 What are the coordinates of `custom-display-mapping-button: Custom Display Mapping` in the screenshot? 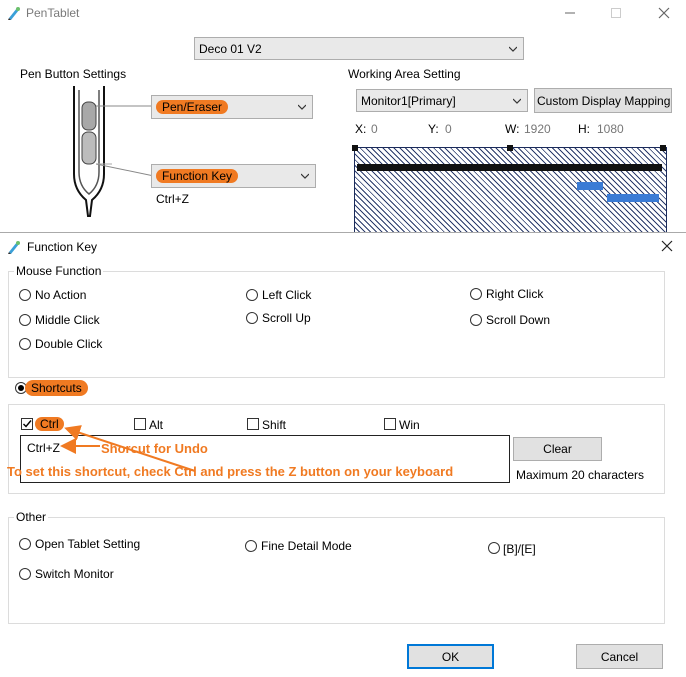 It's located at (603, 100).